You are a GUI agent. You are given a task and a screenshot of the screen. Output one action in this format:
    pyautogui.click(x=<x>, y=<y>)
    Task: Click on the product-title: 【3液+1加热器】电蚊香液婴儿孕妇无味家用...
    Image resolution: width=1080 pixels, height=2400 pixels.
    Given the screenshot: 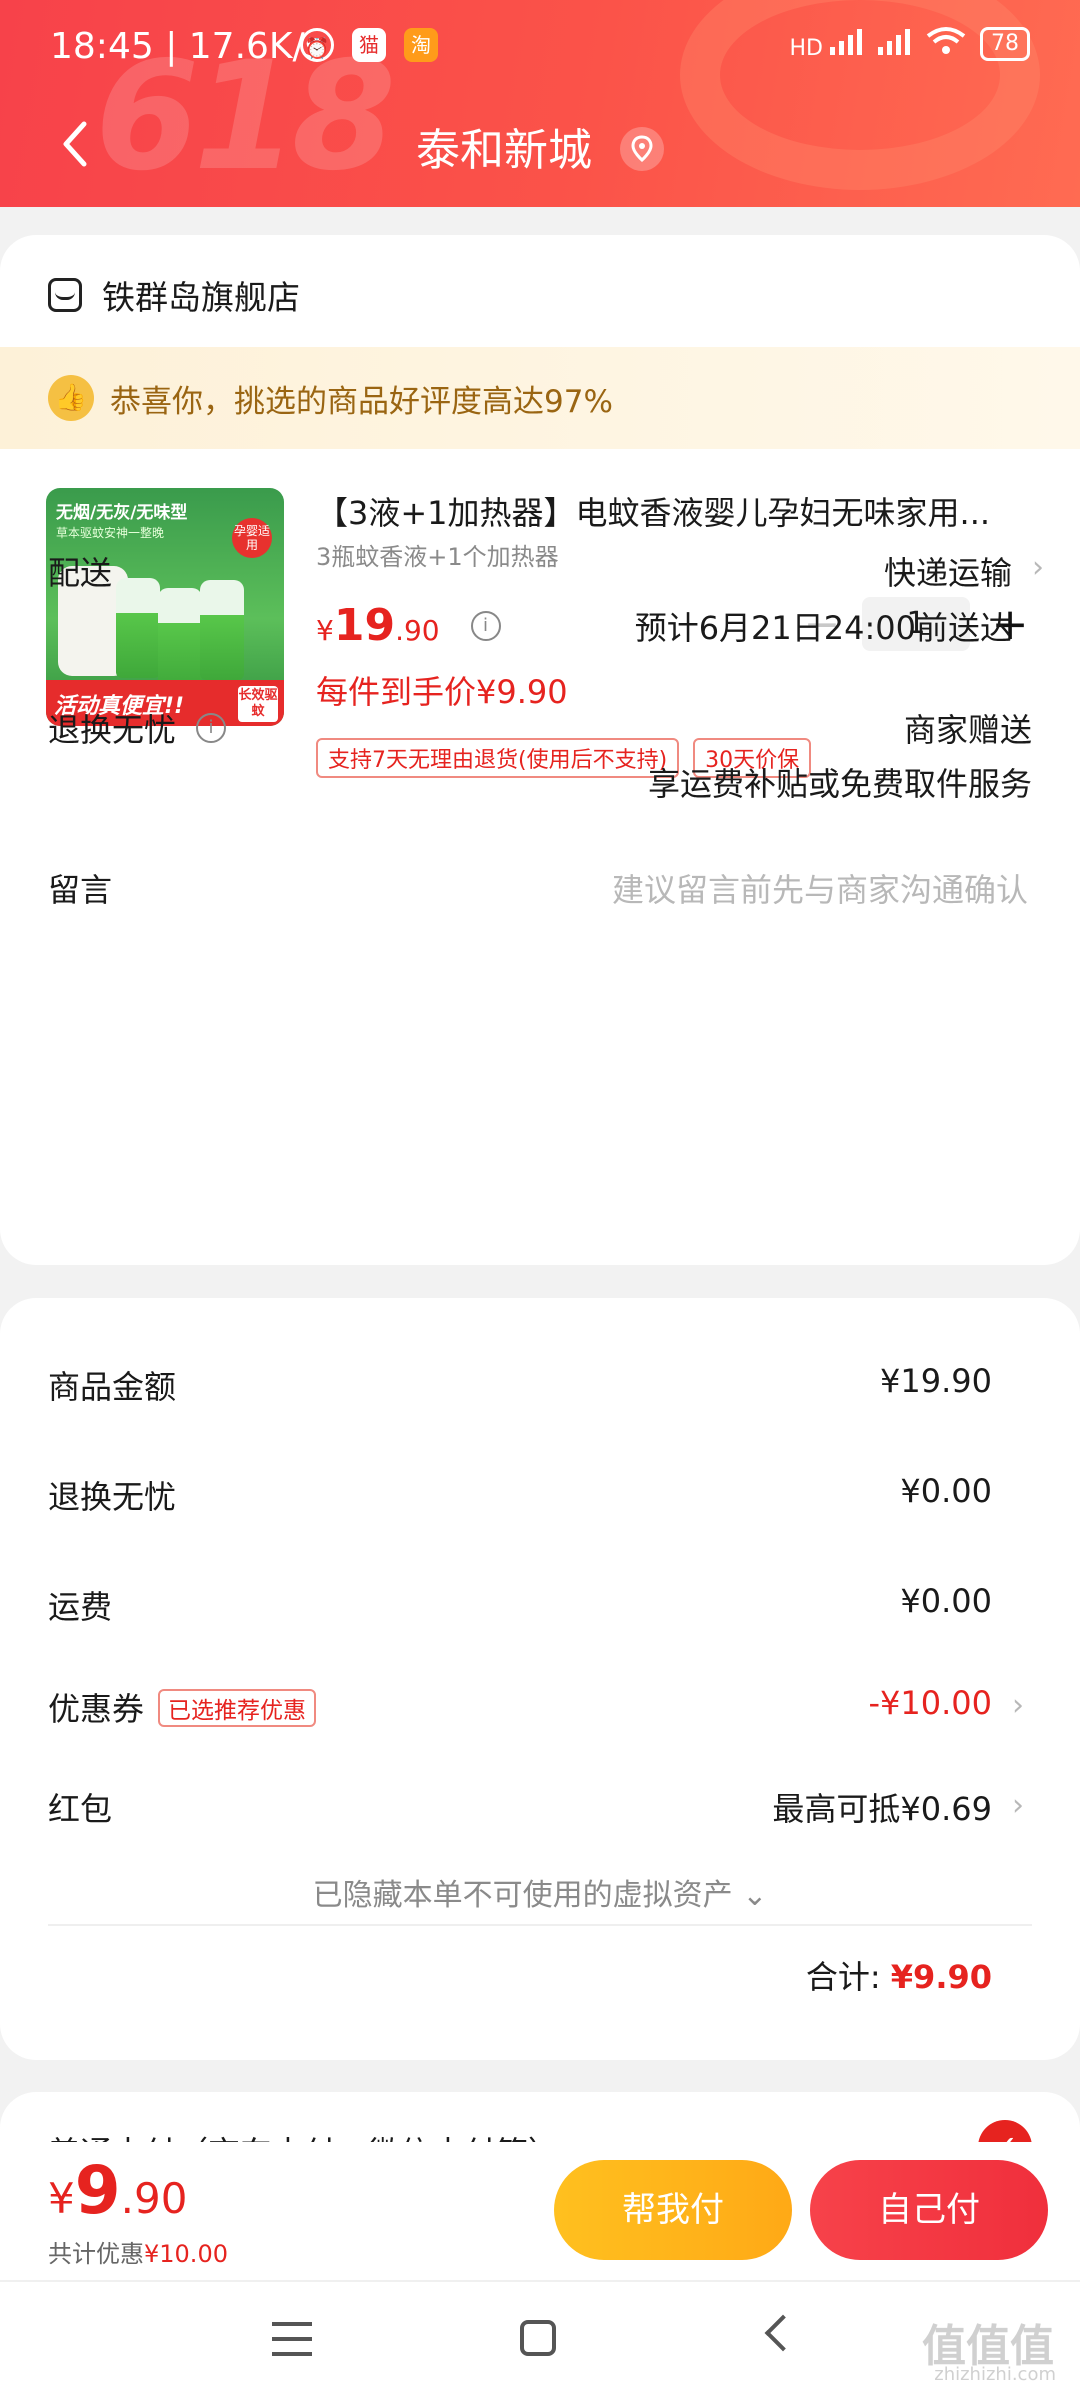 What is the action you would take?
    pyautogui.click(x=676, y=511)
    